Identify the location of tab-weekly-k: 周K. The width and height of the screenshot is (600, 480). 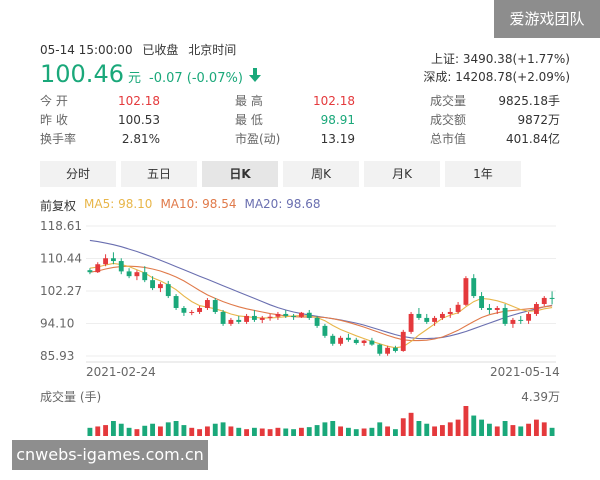
(321, 174).